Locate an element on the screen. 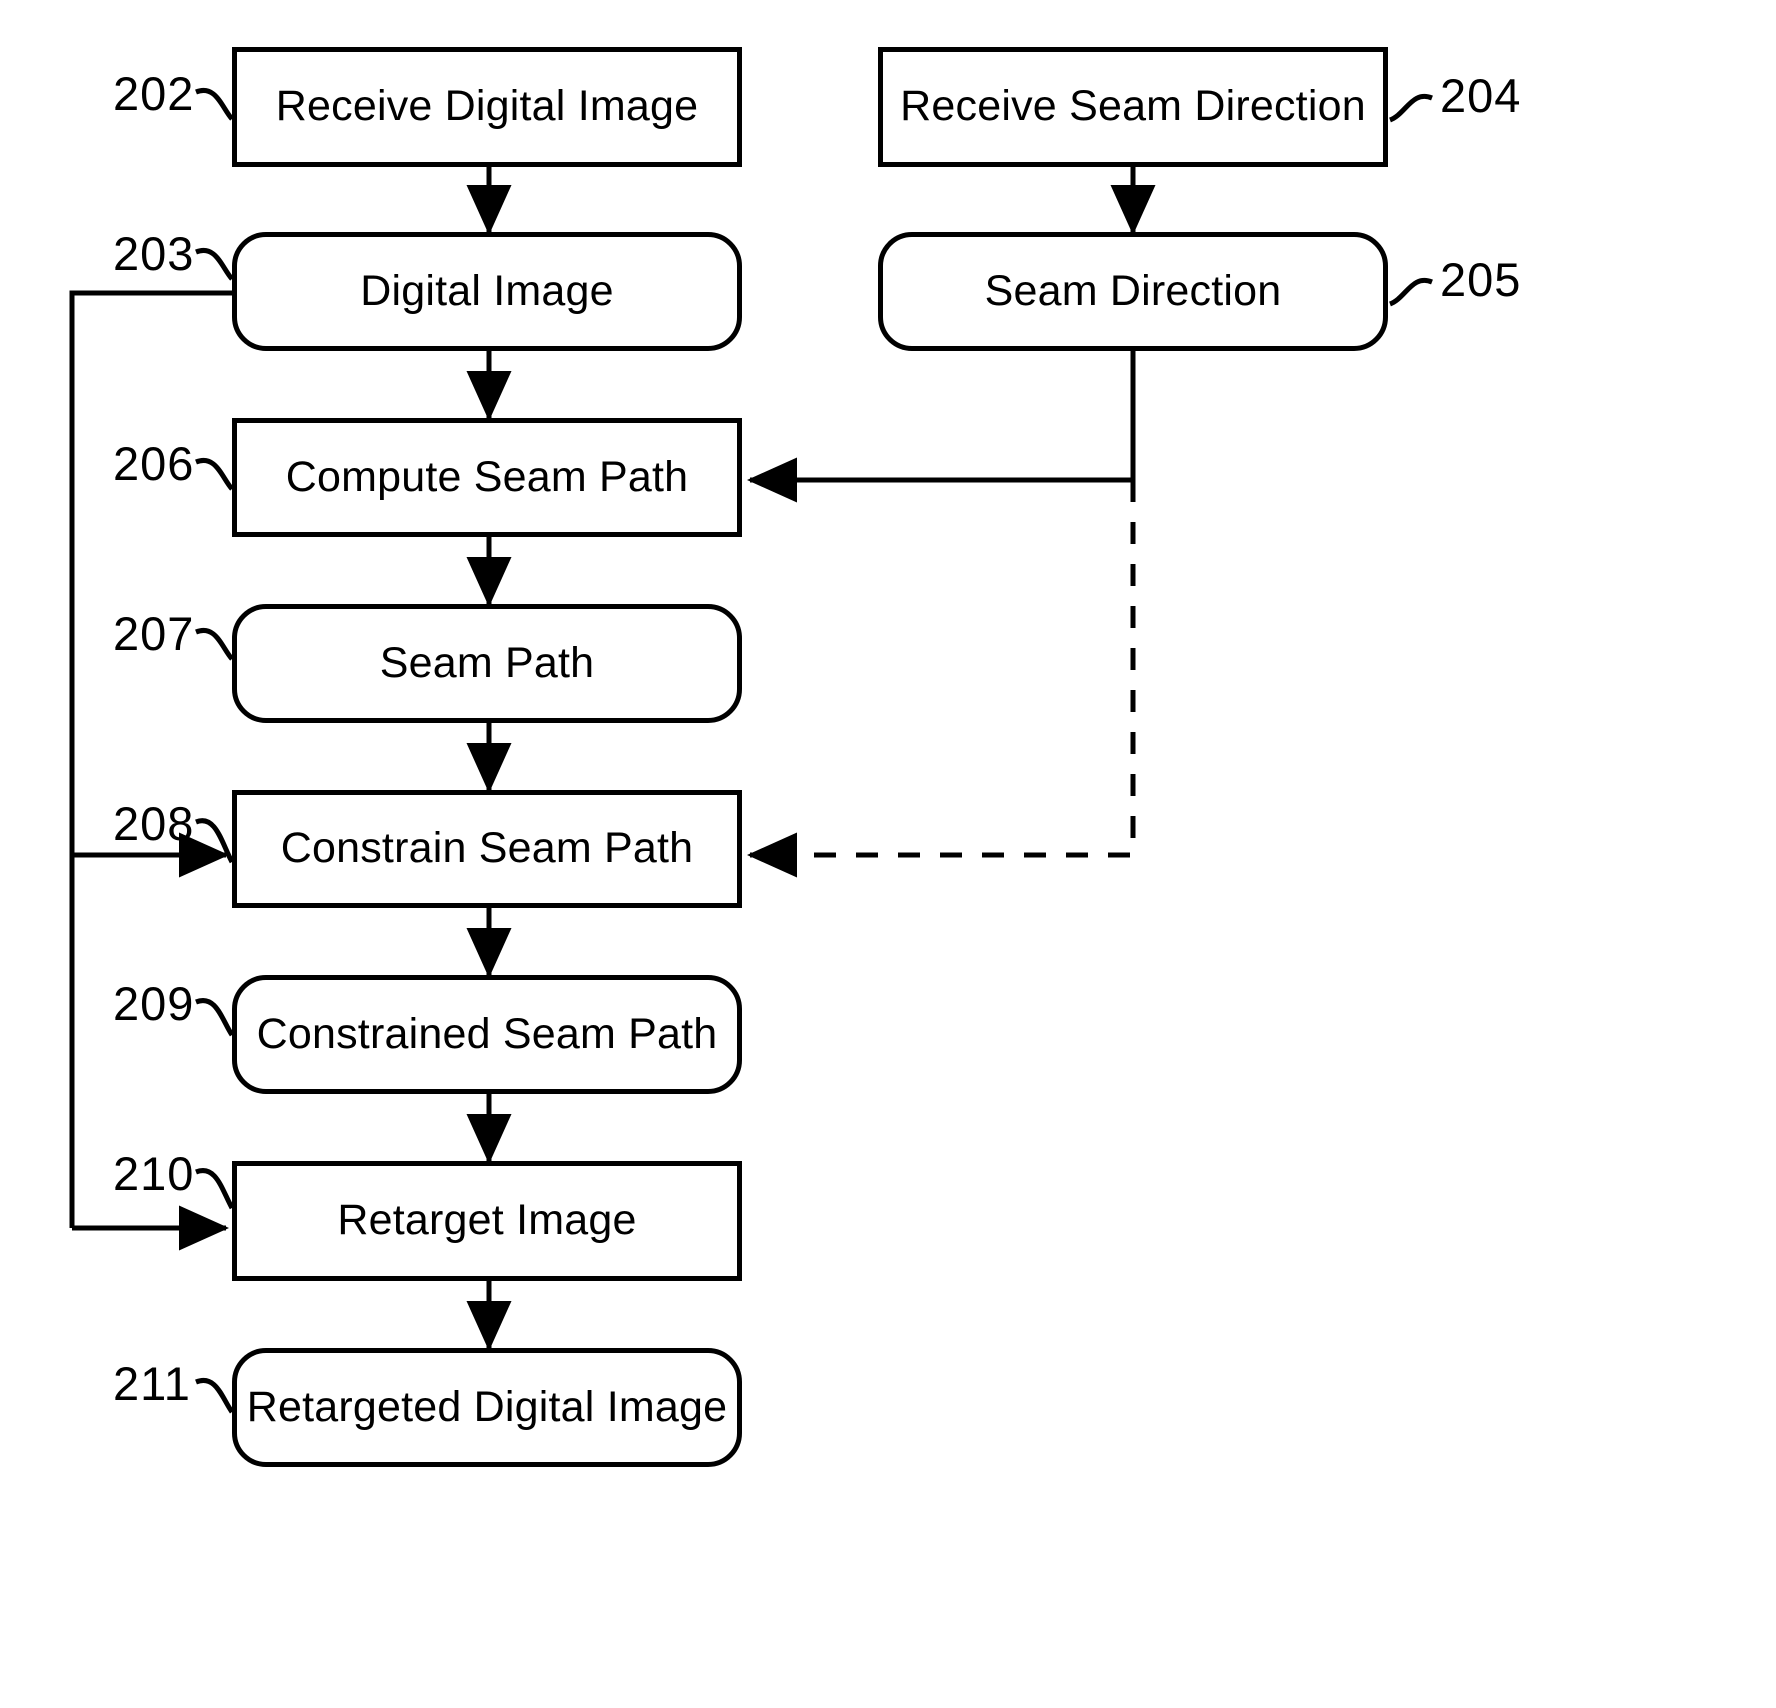 The height and width of the screenshot is (1708, 1776). node-seam-path: Seam Path is located at coordinates (487, 663).